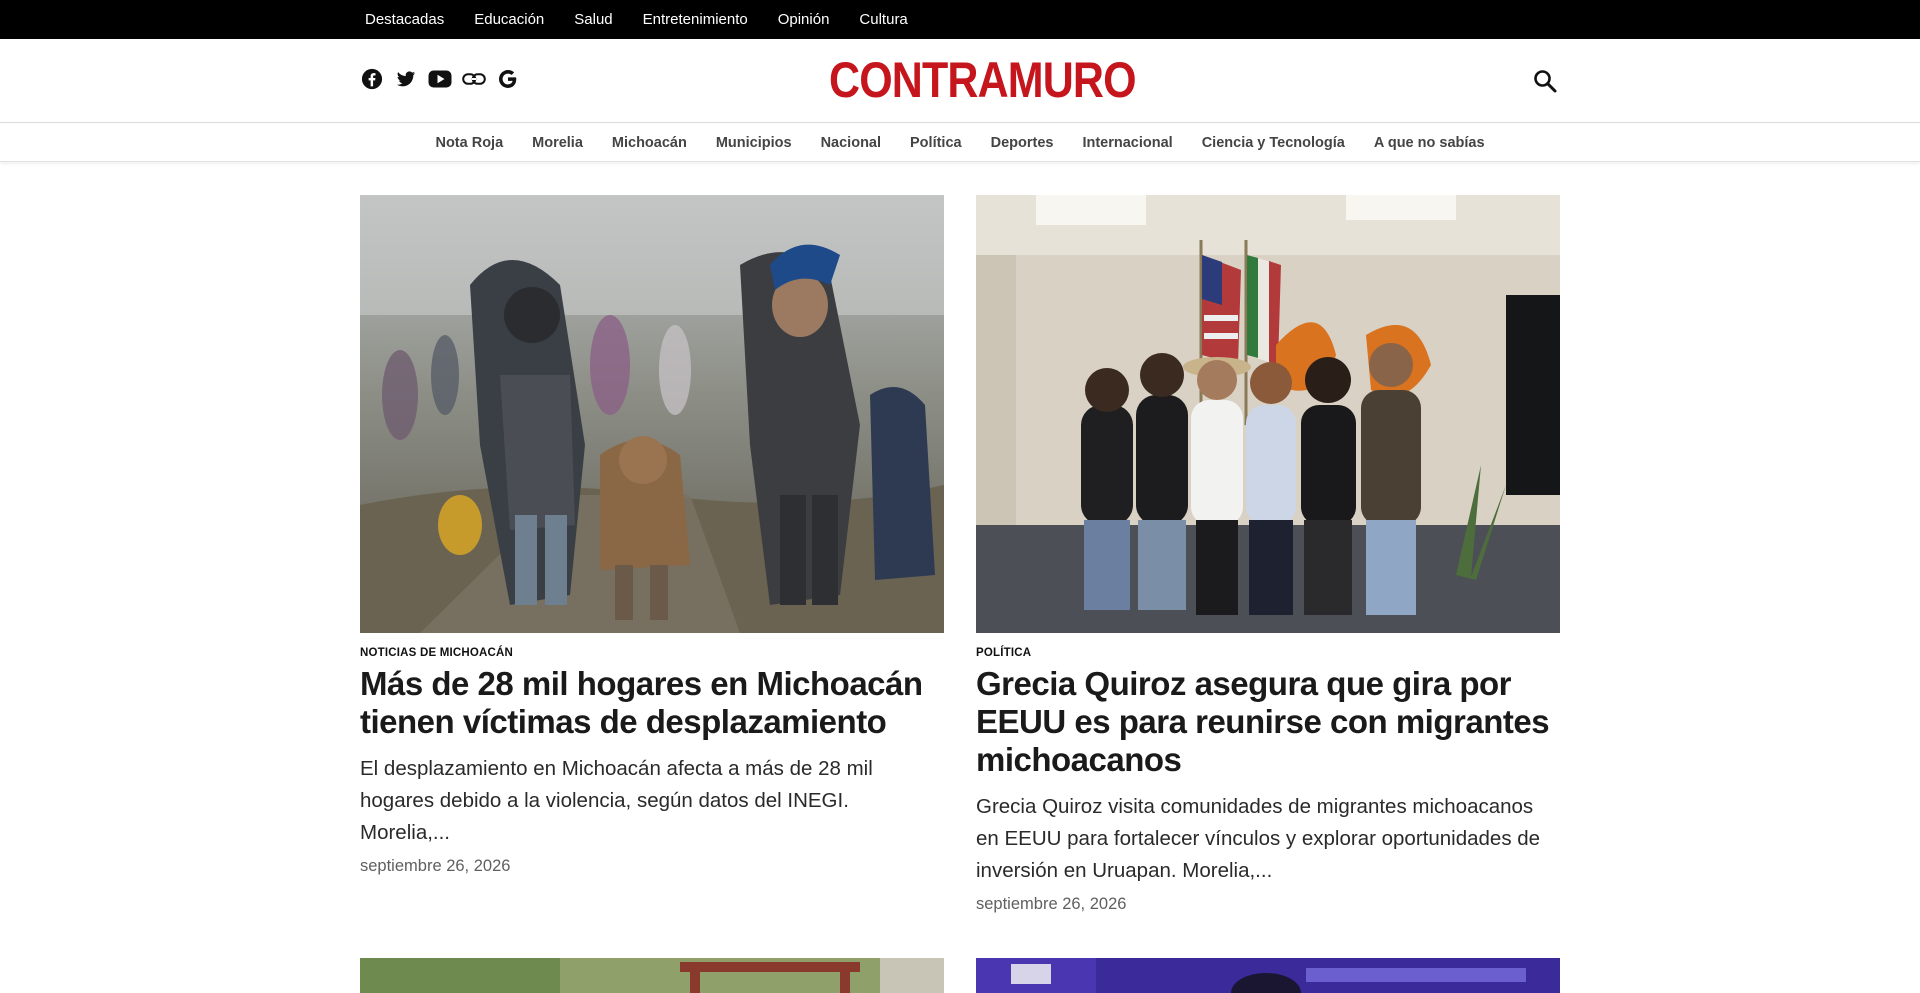 Image resolution: width=1920 pixels, height=993 pixels. I want to click on site-header: CONTRAMURO, so click(960, 81).